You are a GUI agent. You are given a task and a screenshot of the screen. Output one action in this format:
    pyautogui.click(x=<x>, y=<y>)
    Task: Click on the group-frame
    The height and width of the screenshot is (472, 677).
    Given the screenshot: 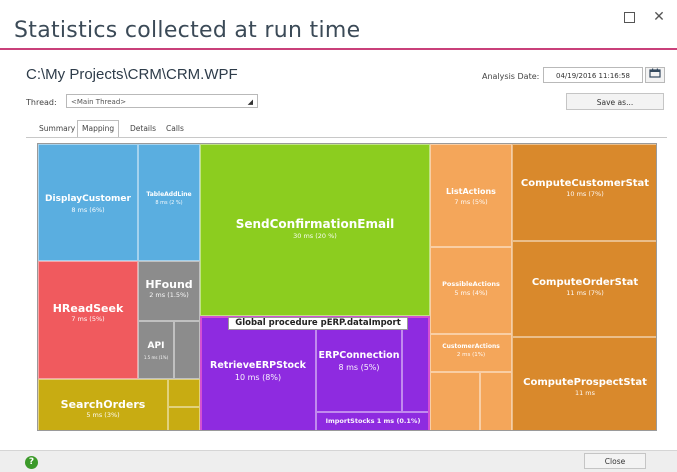 What is the action you would take?
    pyautogui.click(x=315, y=373)
    